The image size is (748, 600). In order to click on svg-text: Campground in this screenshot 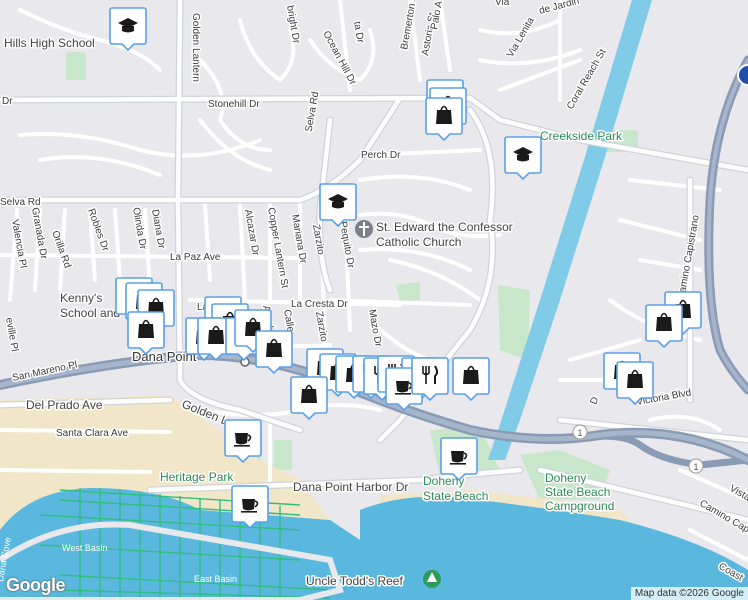, I will do `click(579, 506)`.